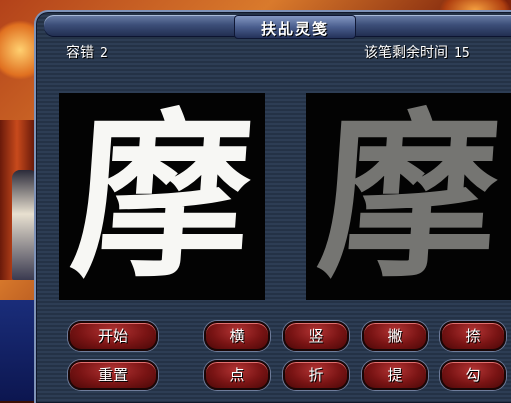 This screenshot has width=511, height=403. I want to click on tolerance-counter: 容错 2, so click(87, 52).